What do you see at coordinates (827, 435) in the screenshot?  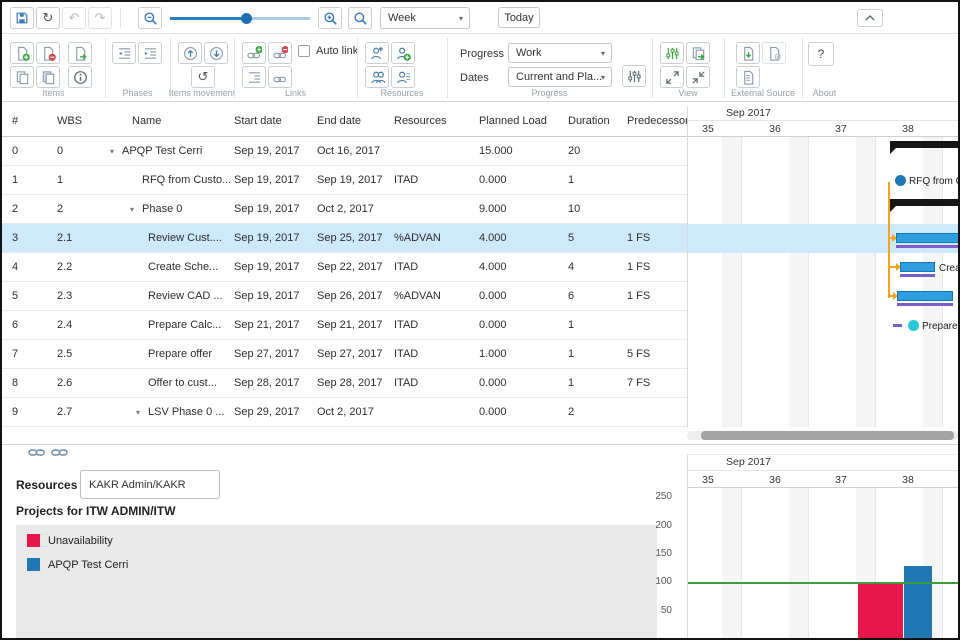 I see `scrollbar-thumb` at bounding box center [827, 435].